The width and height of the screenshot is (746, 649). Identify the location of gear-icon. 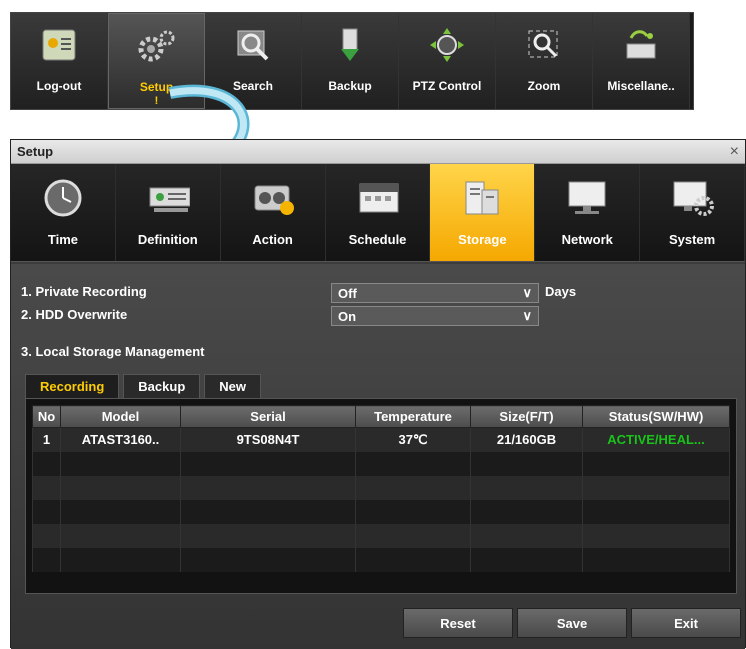
(157, 46).